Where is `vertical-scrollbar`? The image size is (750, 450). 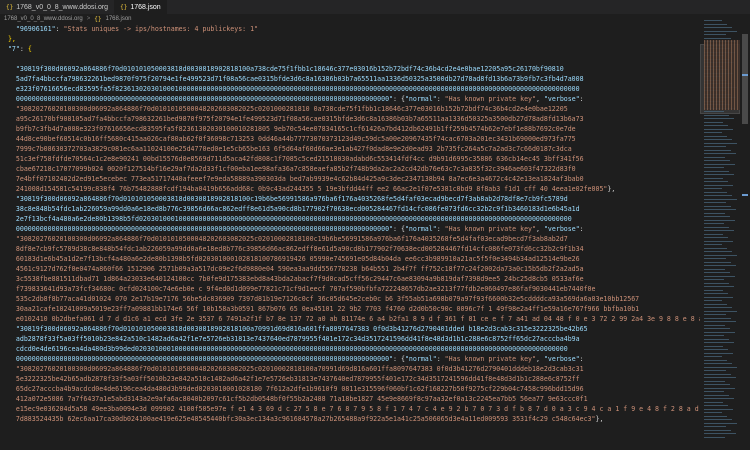 vertical-scrollbar is located at coordinates (745, 232).